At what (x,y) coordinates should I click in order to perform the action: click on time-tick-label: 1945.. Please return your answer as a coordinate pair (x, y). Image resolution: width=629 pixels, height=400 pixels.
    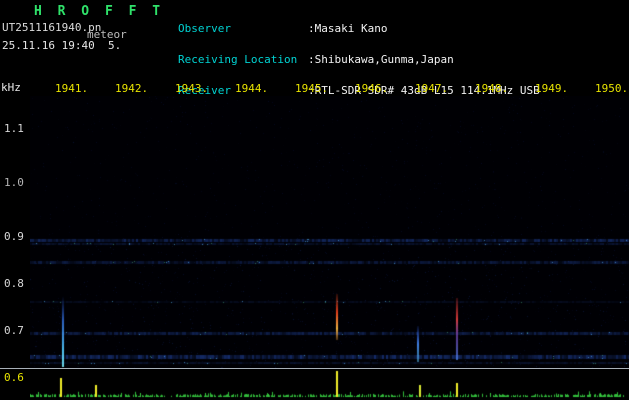
    Looking at the image, I should click on (312, 88).